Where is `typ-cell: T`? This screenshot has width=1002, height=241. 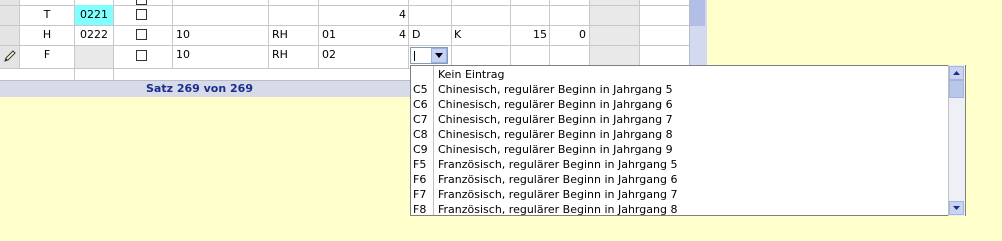 typ-cell: T is located at coordinates (47, 15).